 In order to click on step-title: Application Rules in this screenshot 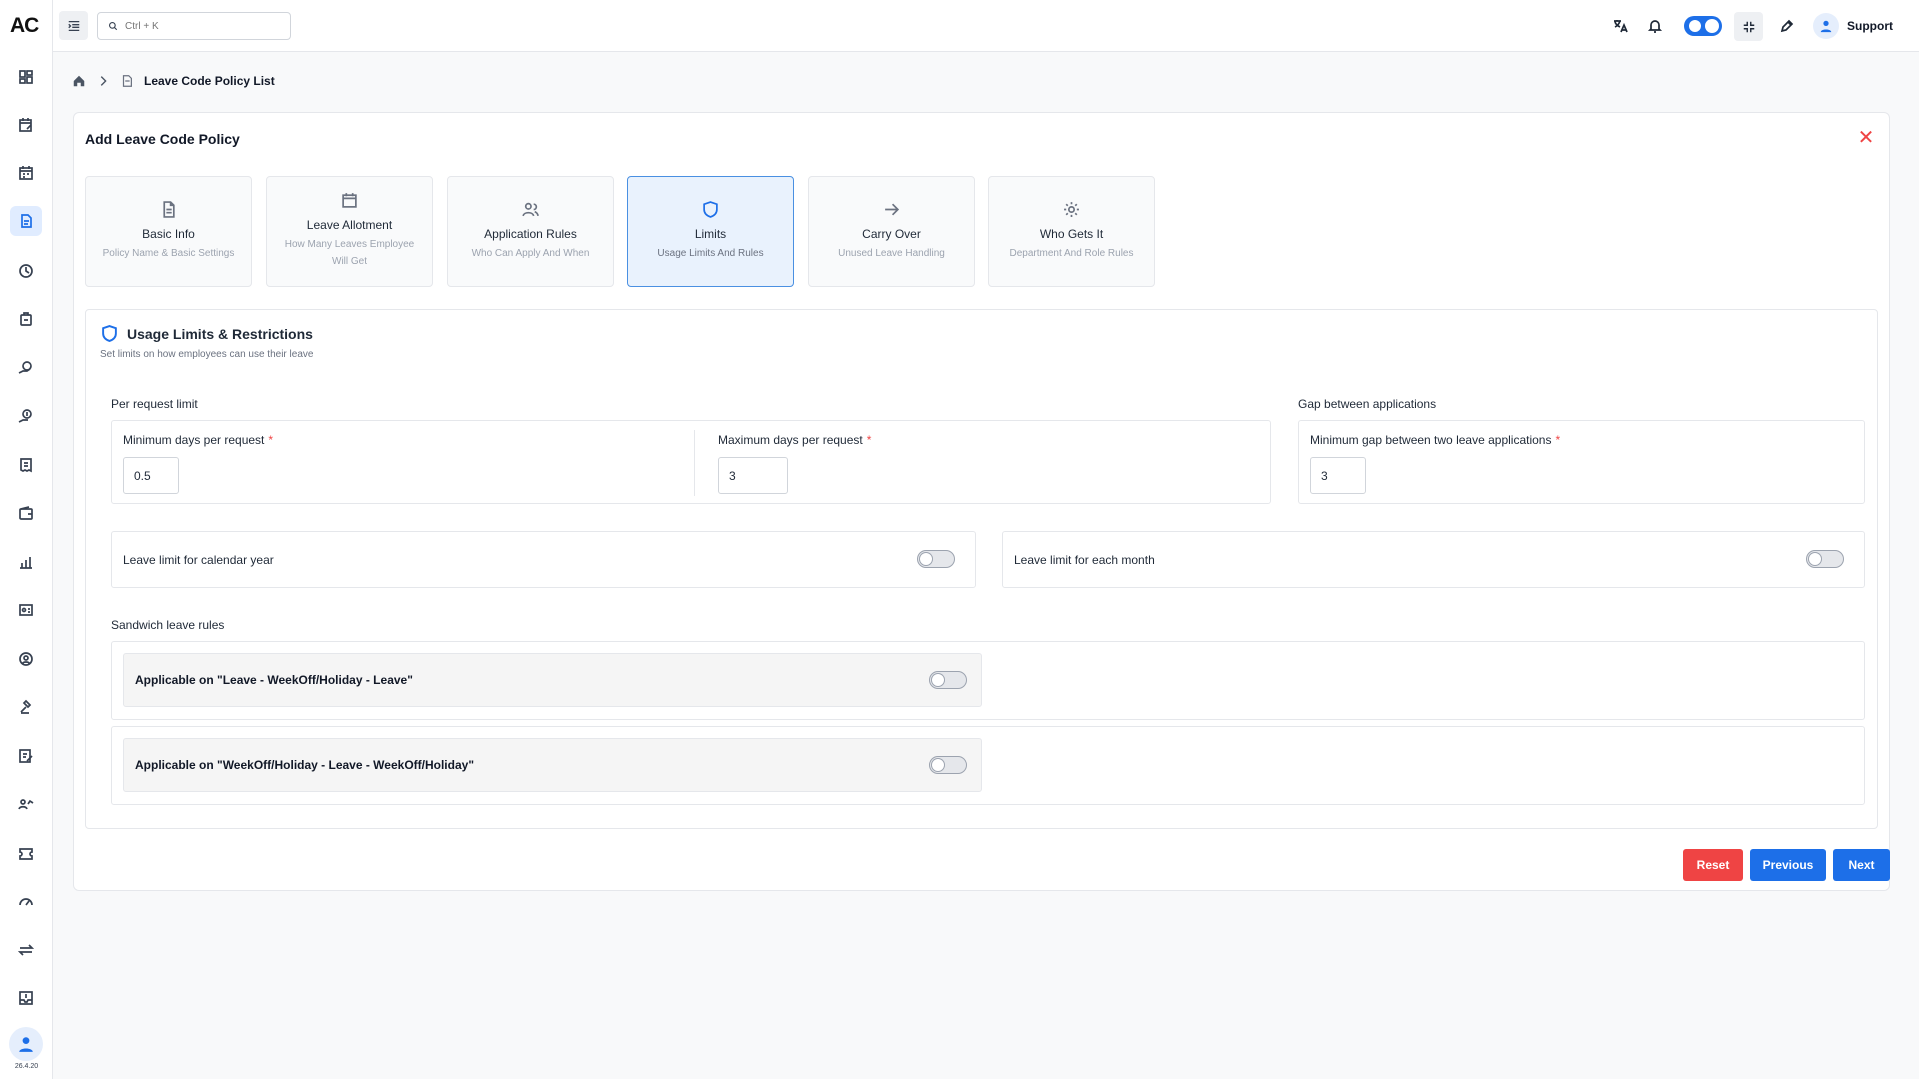, I will do `click(530, 234)`.